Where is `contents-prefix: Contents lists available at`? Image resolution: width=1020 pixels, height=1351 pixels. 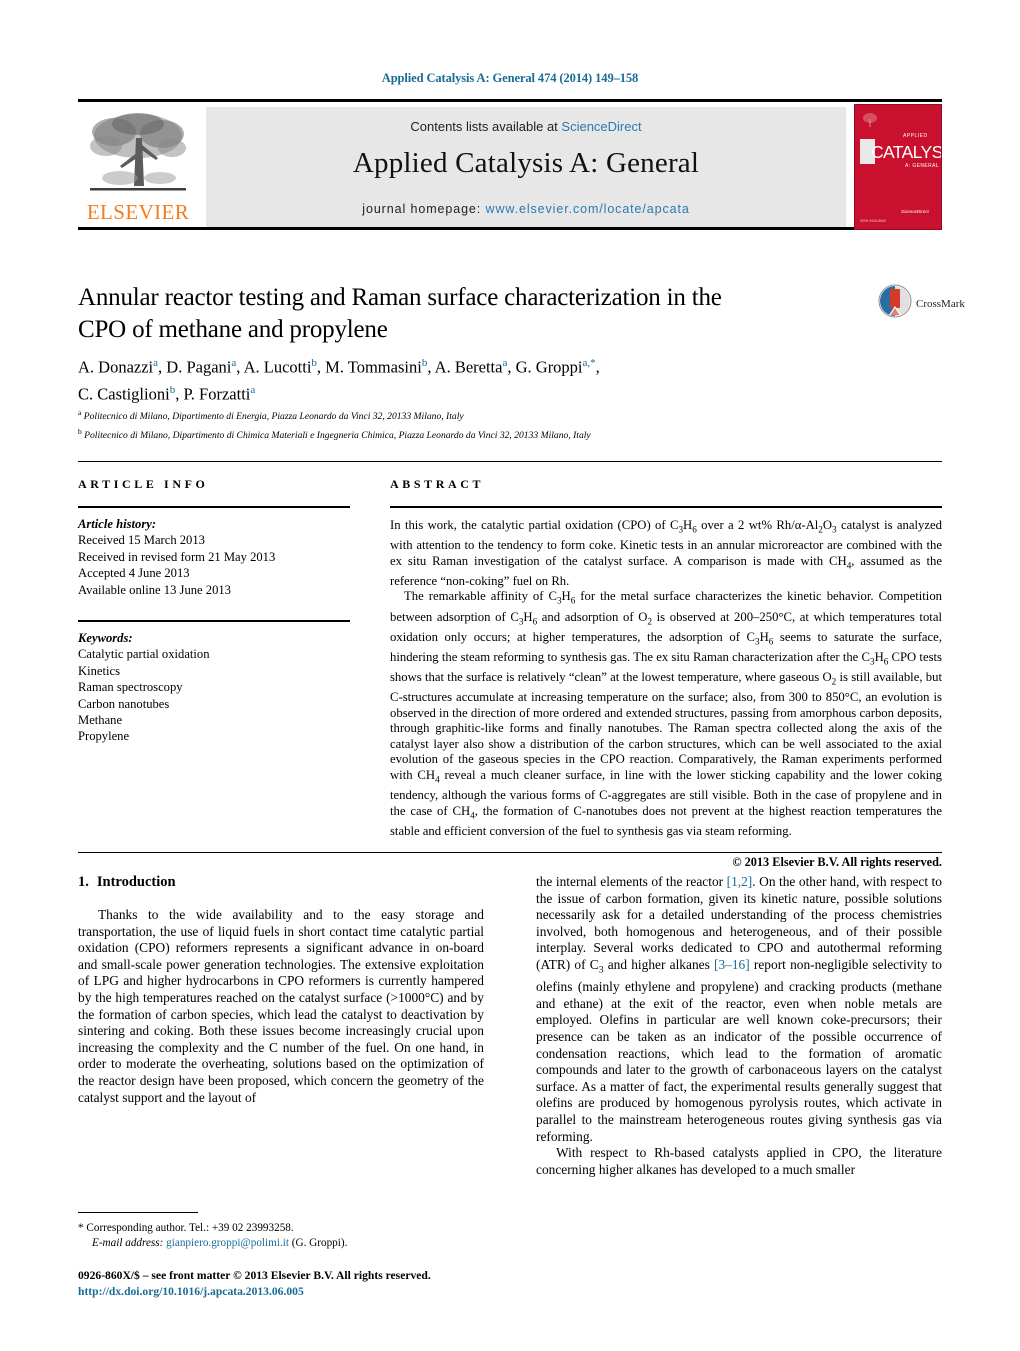 contents-prefix: Contents lists available at is located at coordinates (486, 126).